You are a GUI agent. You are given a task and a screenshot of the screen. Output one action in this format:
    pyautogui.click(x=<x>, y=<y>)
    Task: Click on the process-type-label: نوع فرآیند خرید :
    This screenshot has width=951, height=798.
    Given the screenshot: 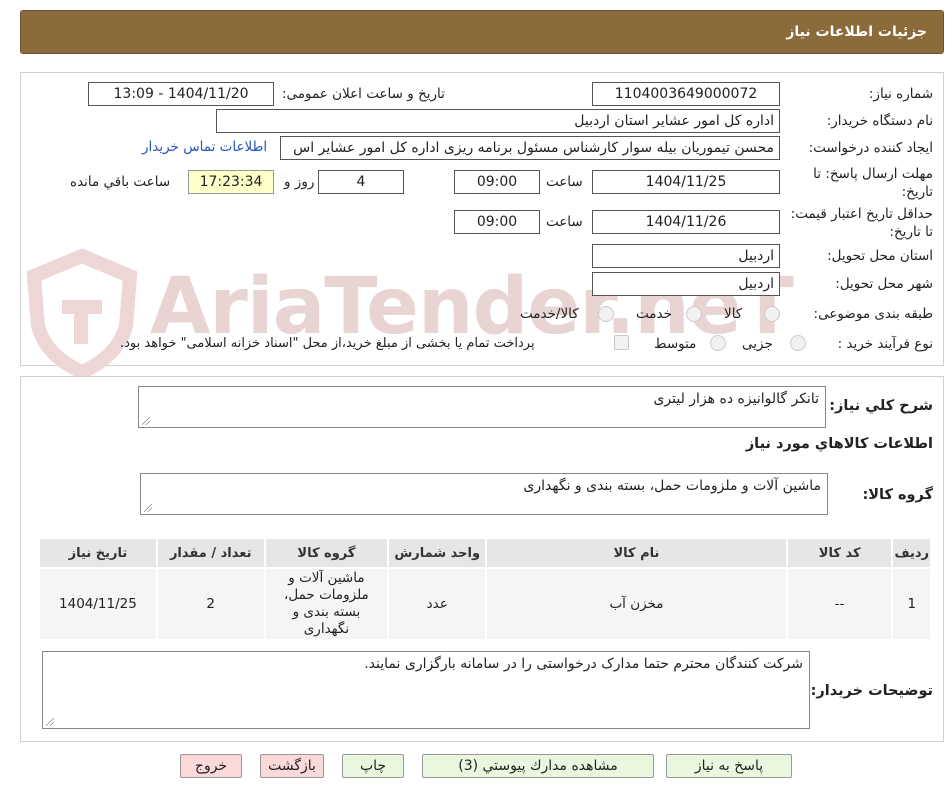 What is the action you would take?
    pyautogui.click(x=885, y=344)
    